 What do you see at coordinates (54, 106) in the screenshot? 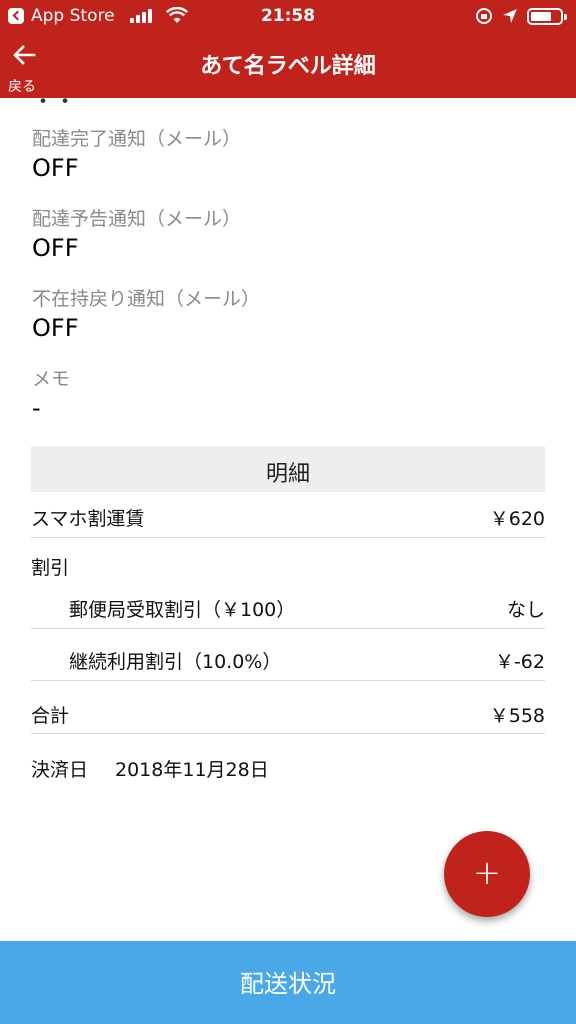
I see `clipped-previous-value: ・・` at bounding box center [54, 106].